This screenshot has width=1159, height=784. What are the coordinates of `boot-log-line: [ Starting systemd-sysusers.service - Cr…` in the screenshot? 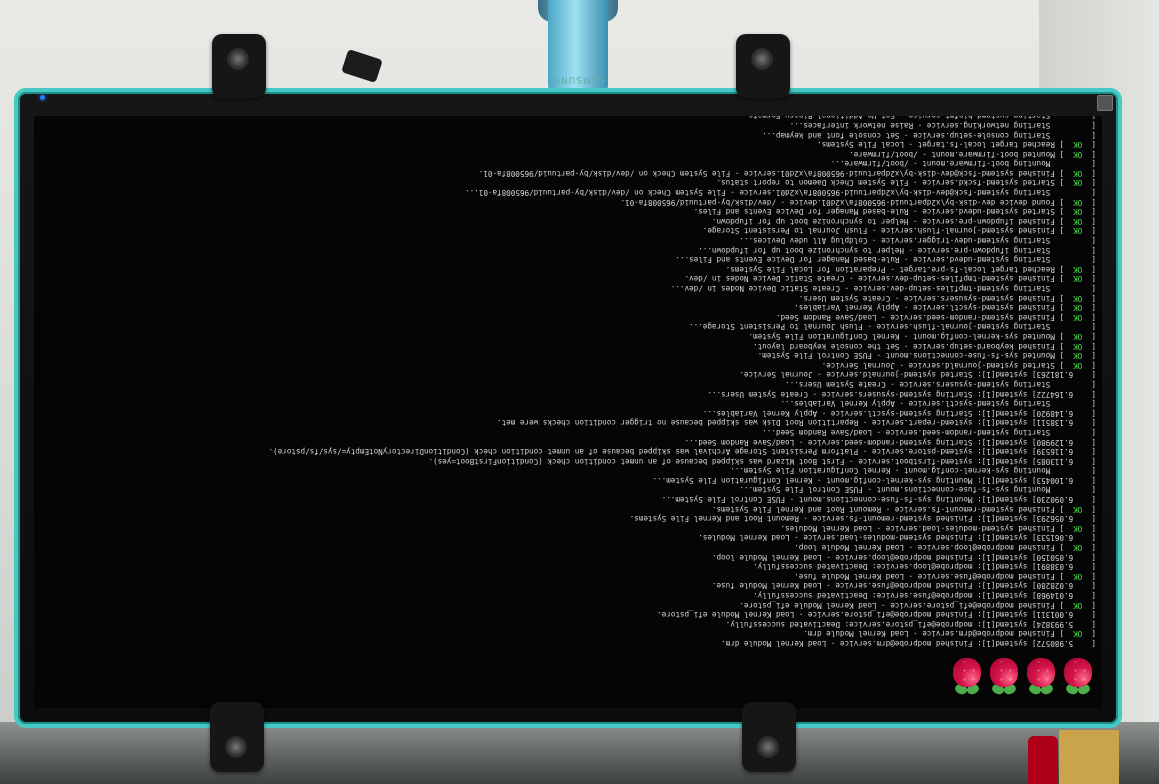 It's located at (940, 384).